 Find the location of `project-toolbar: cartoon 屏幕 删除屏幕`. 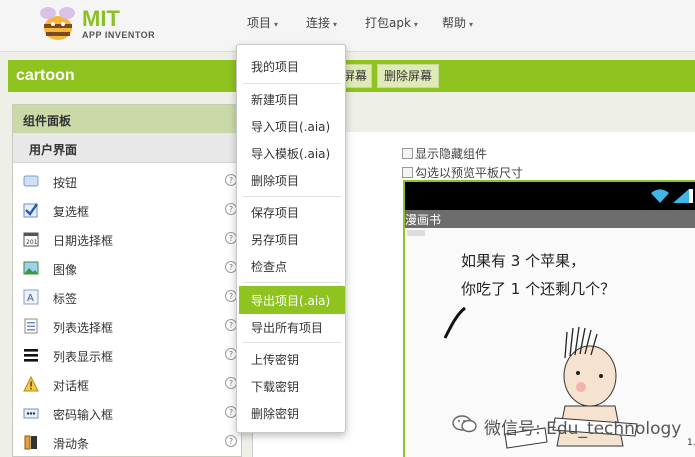

project-toolbar: cartoon 屏幕 删除屏幕 is located at coordinates (351, 76).